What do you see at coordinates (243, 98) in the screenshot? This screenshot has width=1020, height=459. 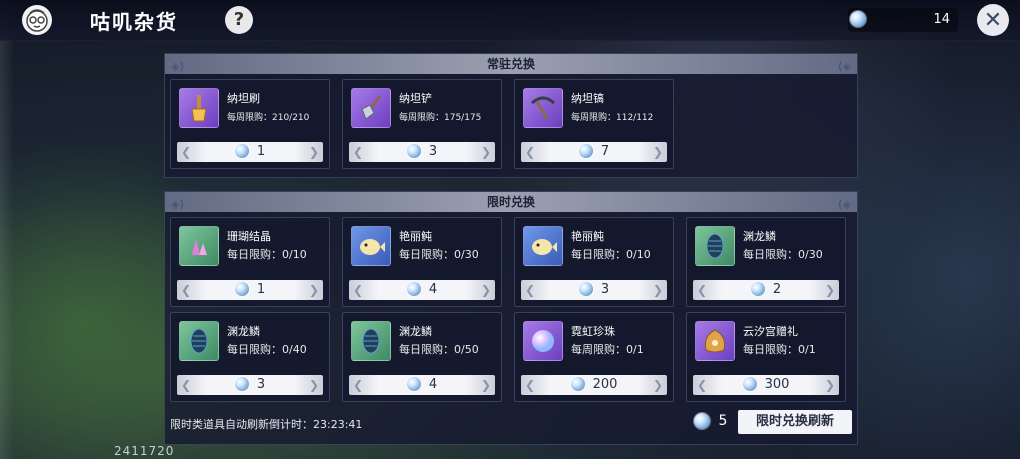 I see `item-name: 纳坦刷` at bounding box center [243, 98].